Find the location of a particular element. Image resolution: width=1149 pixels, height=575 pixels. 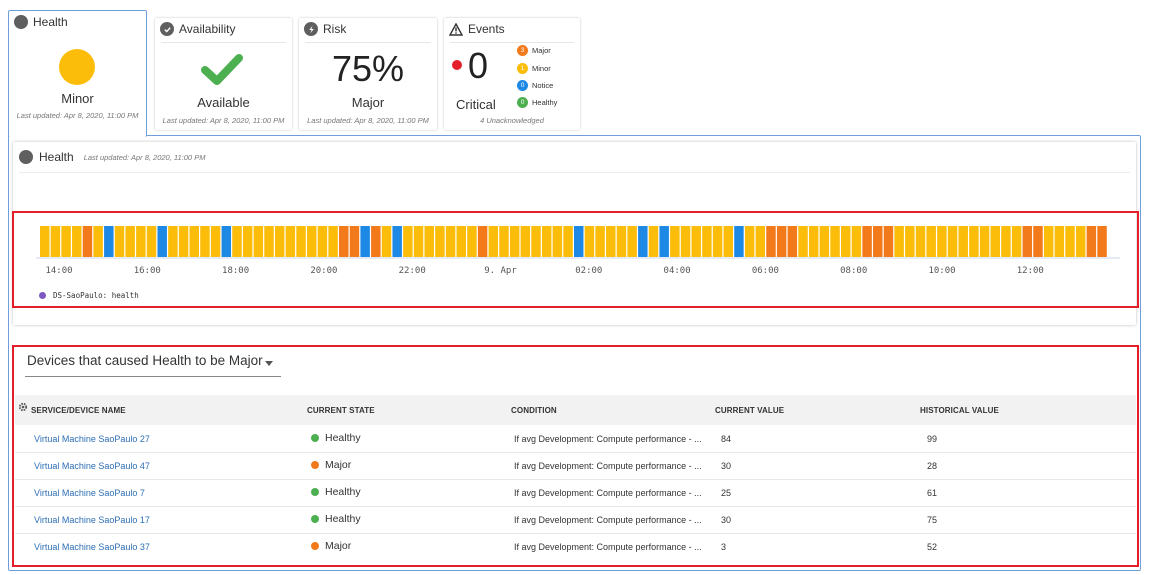

device-name-link: Virtual Machine SaoPaulo 37 is located at coordinates (92, 547).